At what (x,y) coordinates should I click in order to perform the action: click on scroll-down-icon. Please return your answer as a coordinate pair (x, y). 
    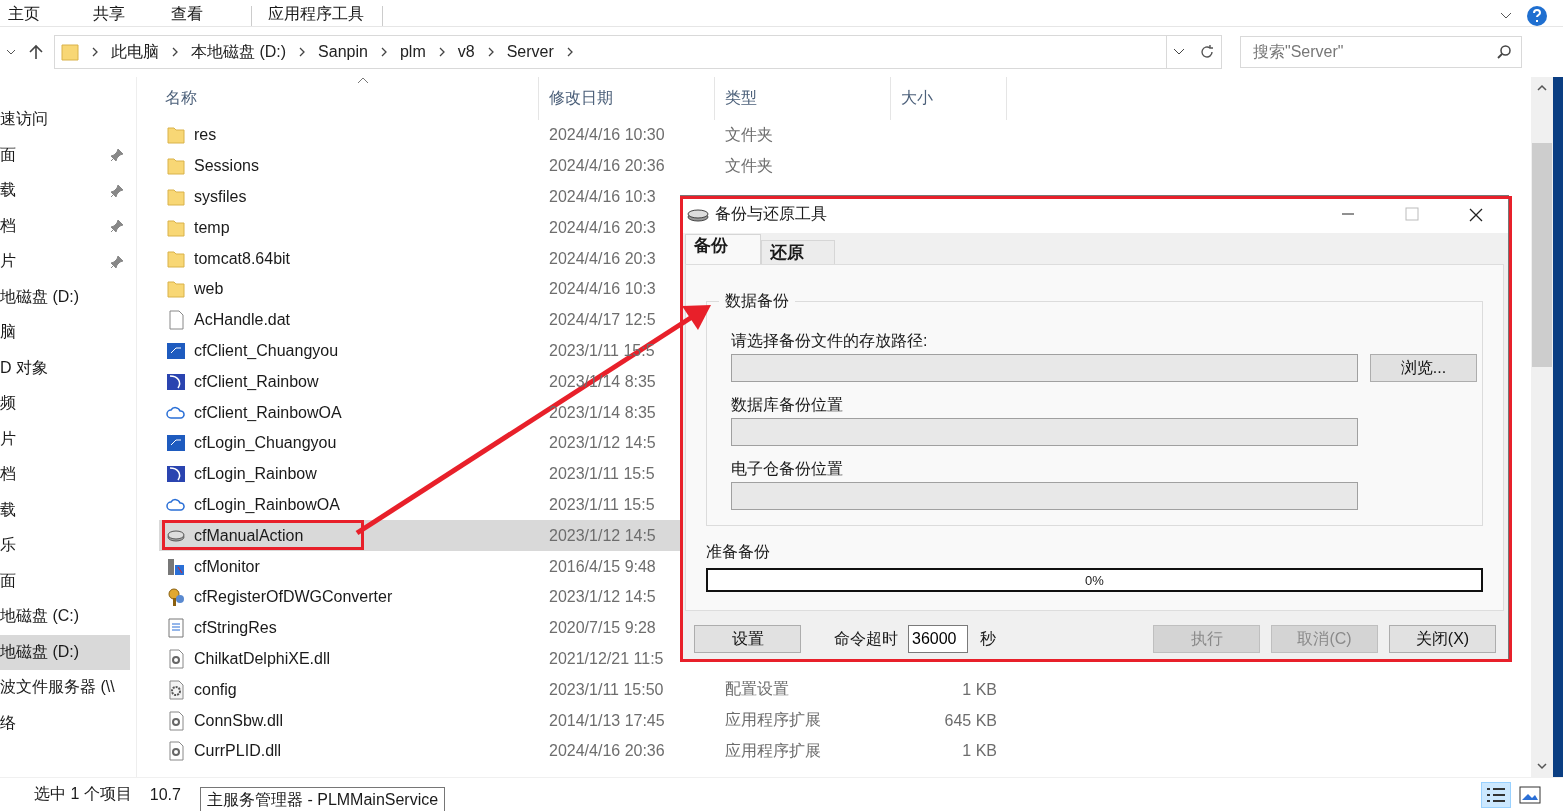
    Looking at the image, I should click on (1542, 766).